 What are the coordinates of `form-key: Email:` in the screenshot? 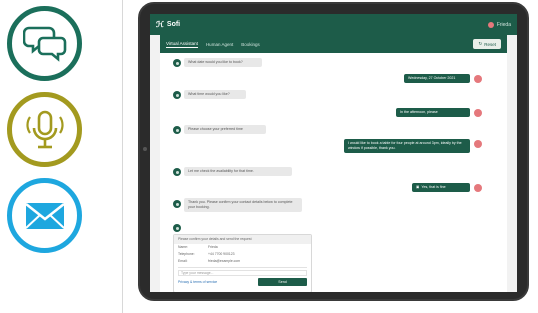 It's located at (183, 261).